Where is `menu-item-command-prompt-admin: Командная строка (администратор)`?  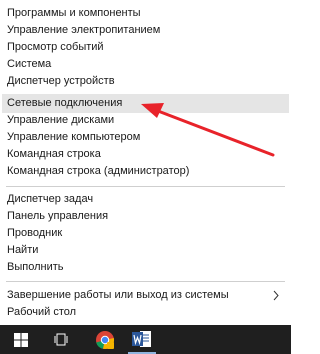 menu-item-command-prompt-admin: Командная строка (администратор) is located at coordinates (145, 171).